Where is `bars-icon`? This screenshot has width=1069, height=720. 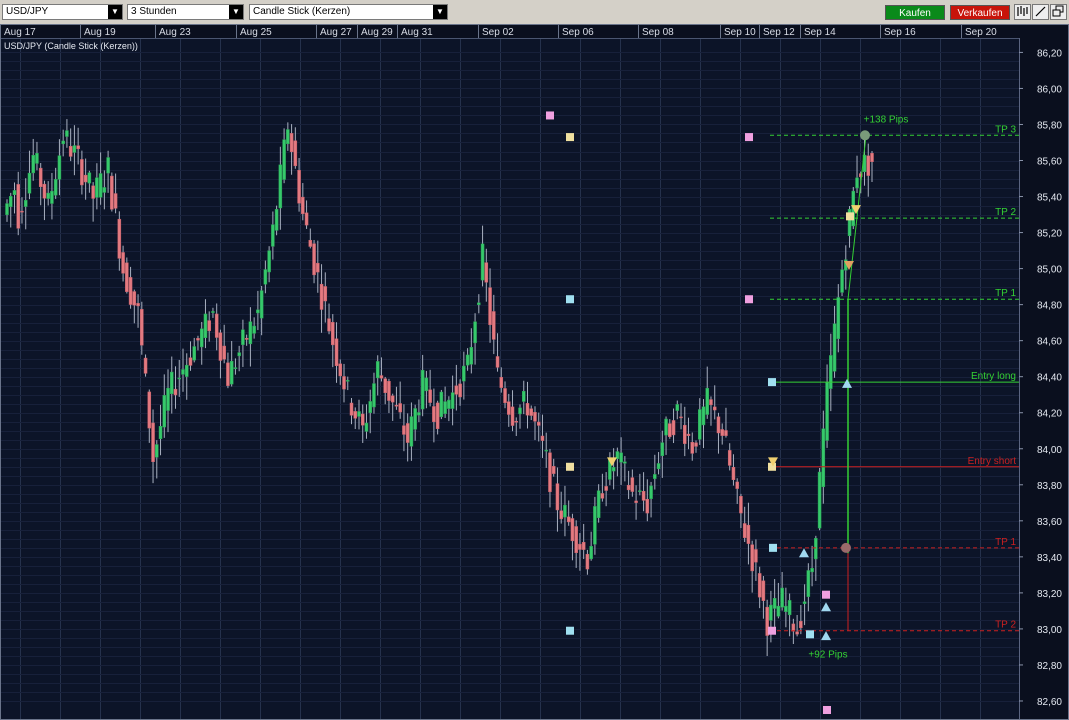 bars-icon is located at coordinates (1022, 12).